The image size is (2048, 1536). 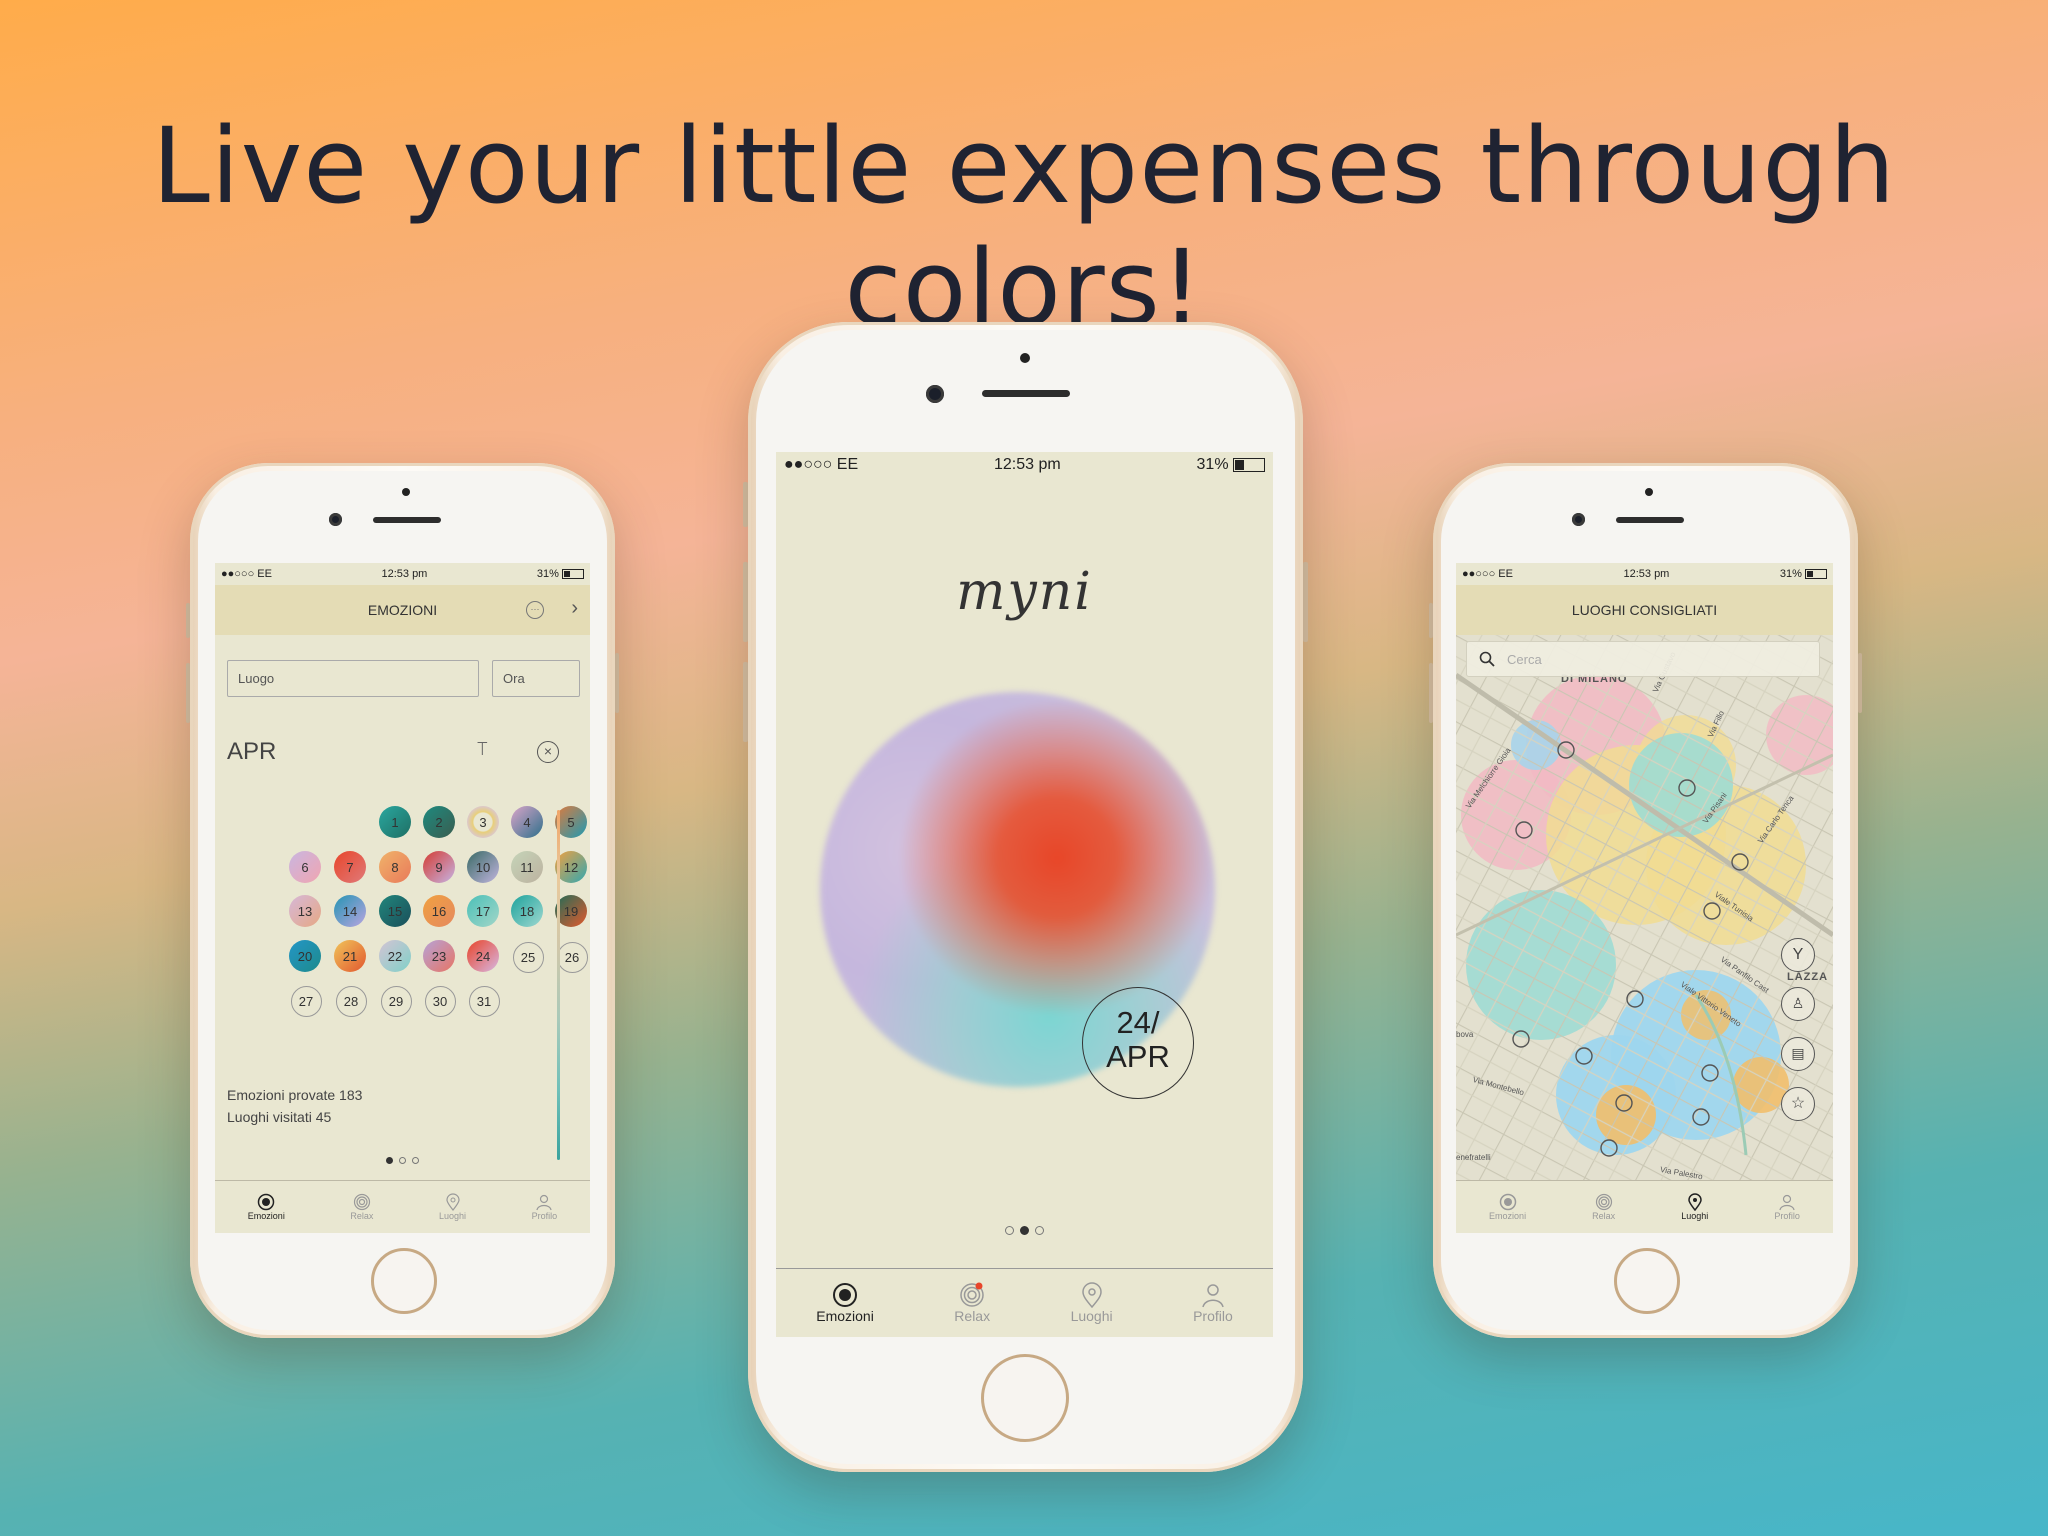 I want to click on map-label-lazza: LAZZA, so click(x=1808, y=977).